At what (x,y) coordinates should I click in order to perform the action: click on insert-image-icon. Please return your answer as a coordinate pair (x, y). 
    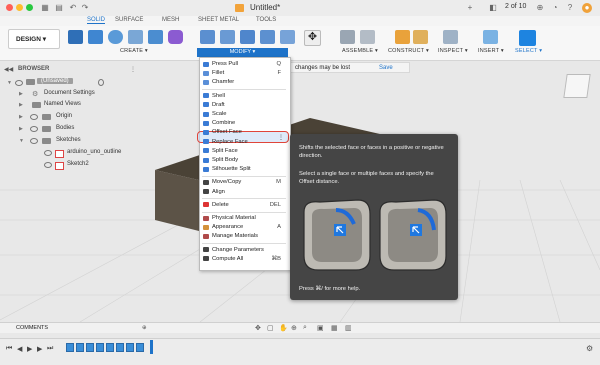
    Looking at the image, I should click on (490, 37).